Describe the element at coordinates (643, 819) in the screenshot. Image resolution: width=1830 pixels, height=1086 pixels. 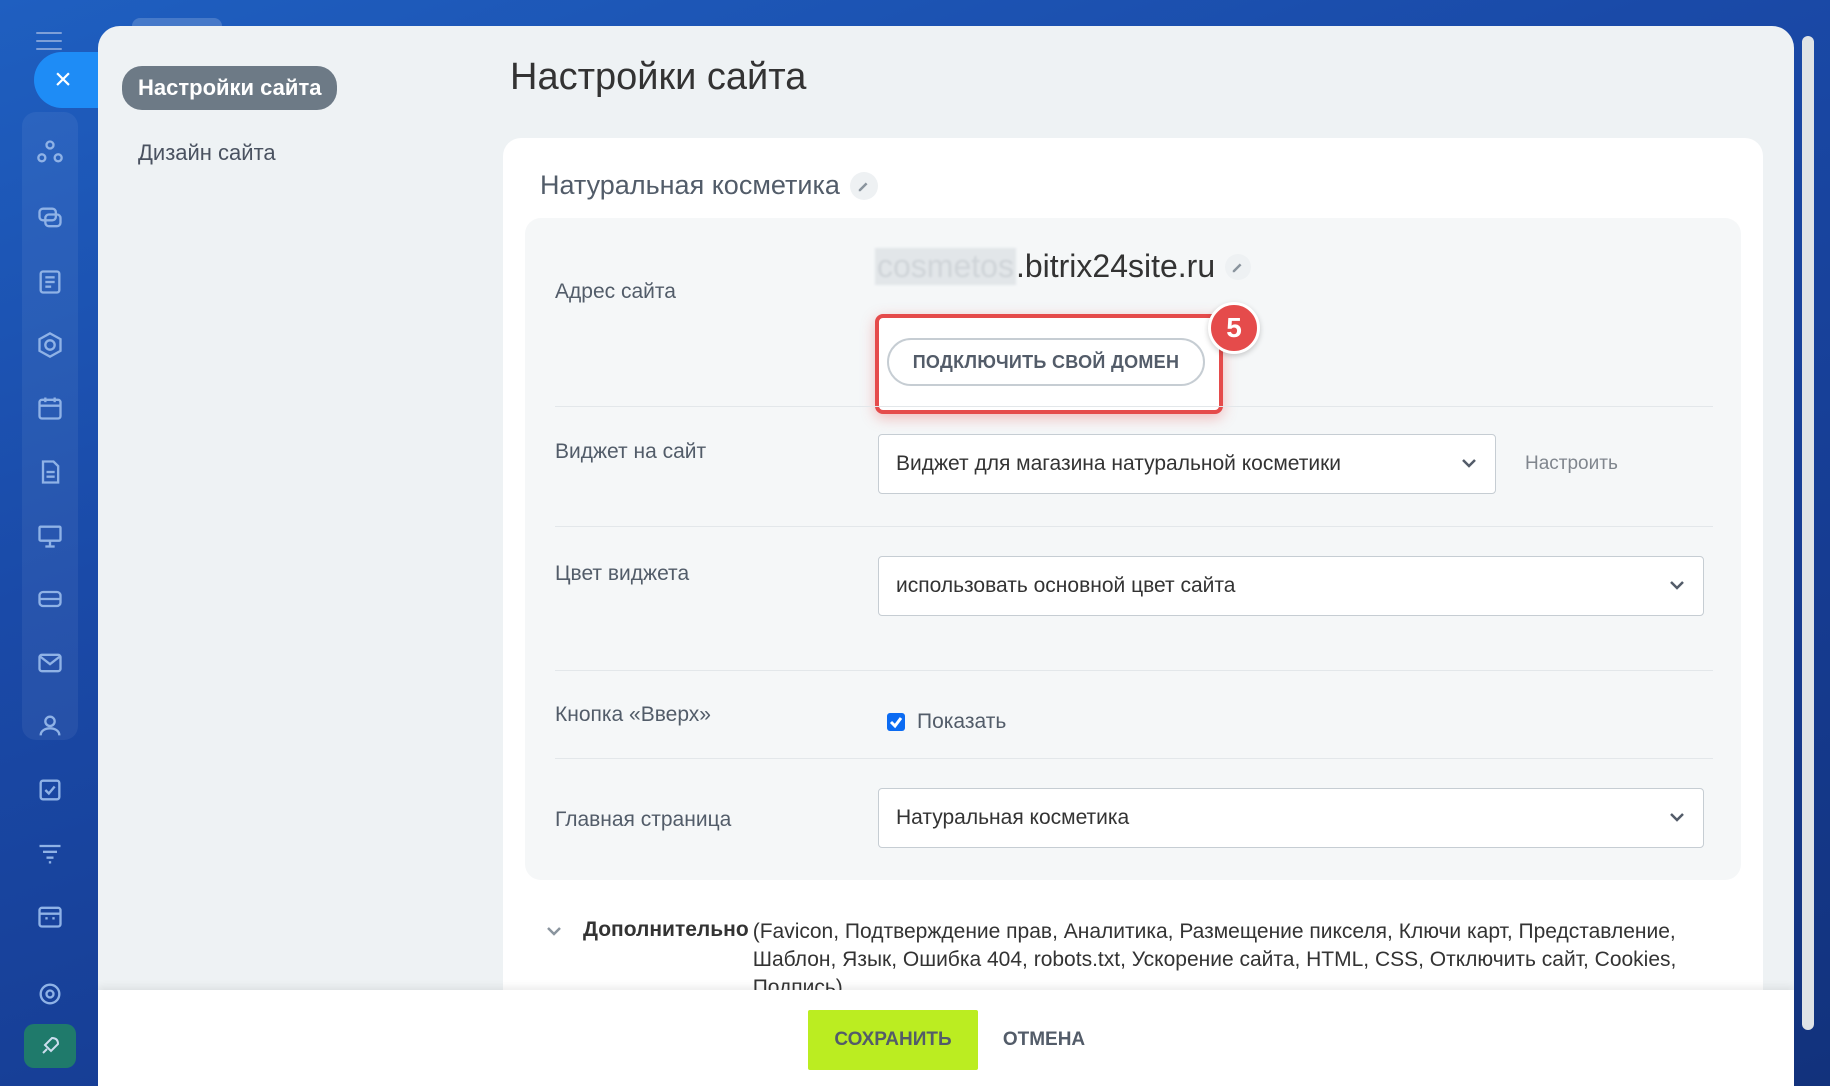
I see `main-page-label: Главная страница` at that location.